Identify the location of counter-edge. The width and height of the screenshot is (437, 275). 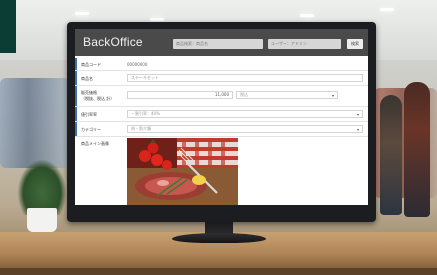
(218, 271).